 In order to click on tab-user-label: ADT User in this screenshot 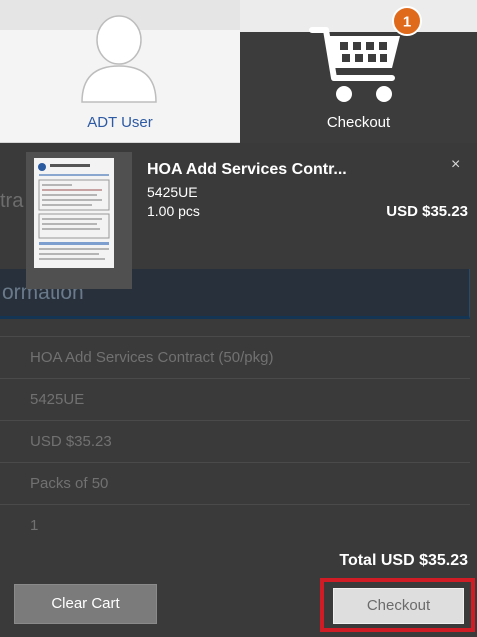, I will do `click(120, 122)`.